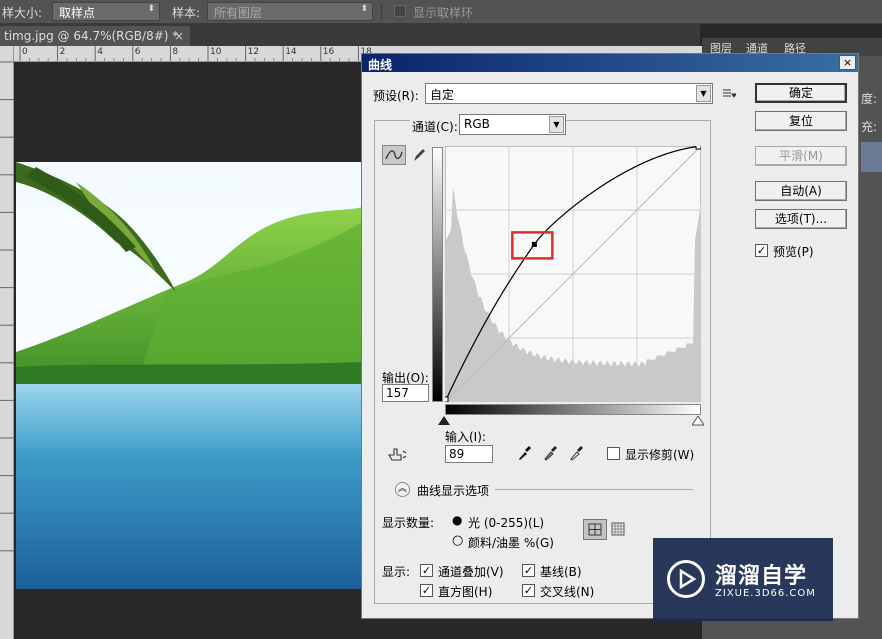  I want to click on ruler-number: 8, so click(175, 52).